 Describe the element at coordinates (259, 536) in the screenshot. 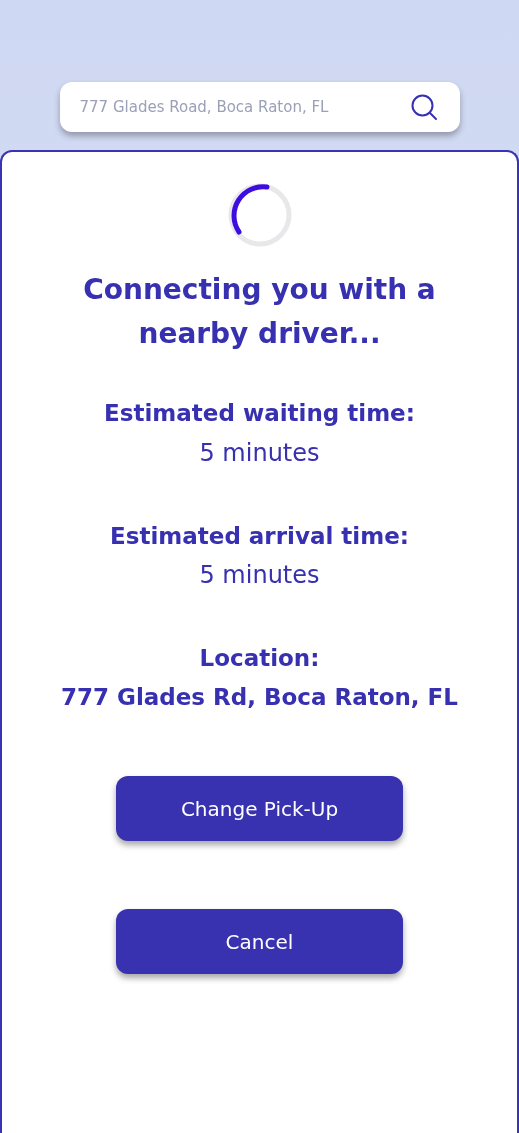

I see `detail-label: Estimated arrival time:` at that location.